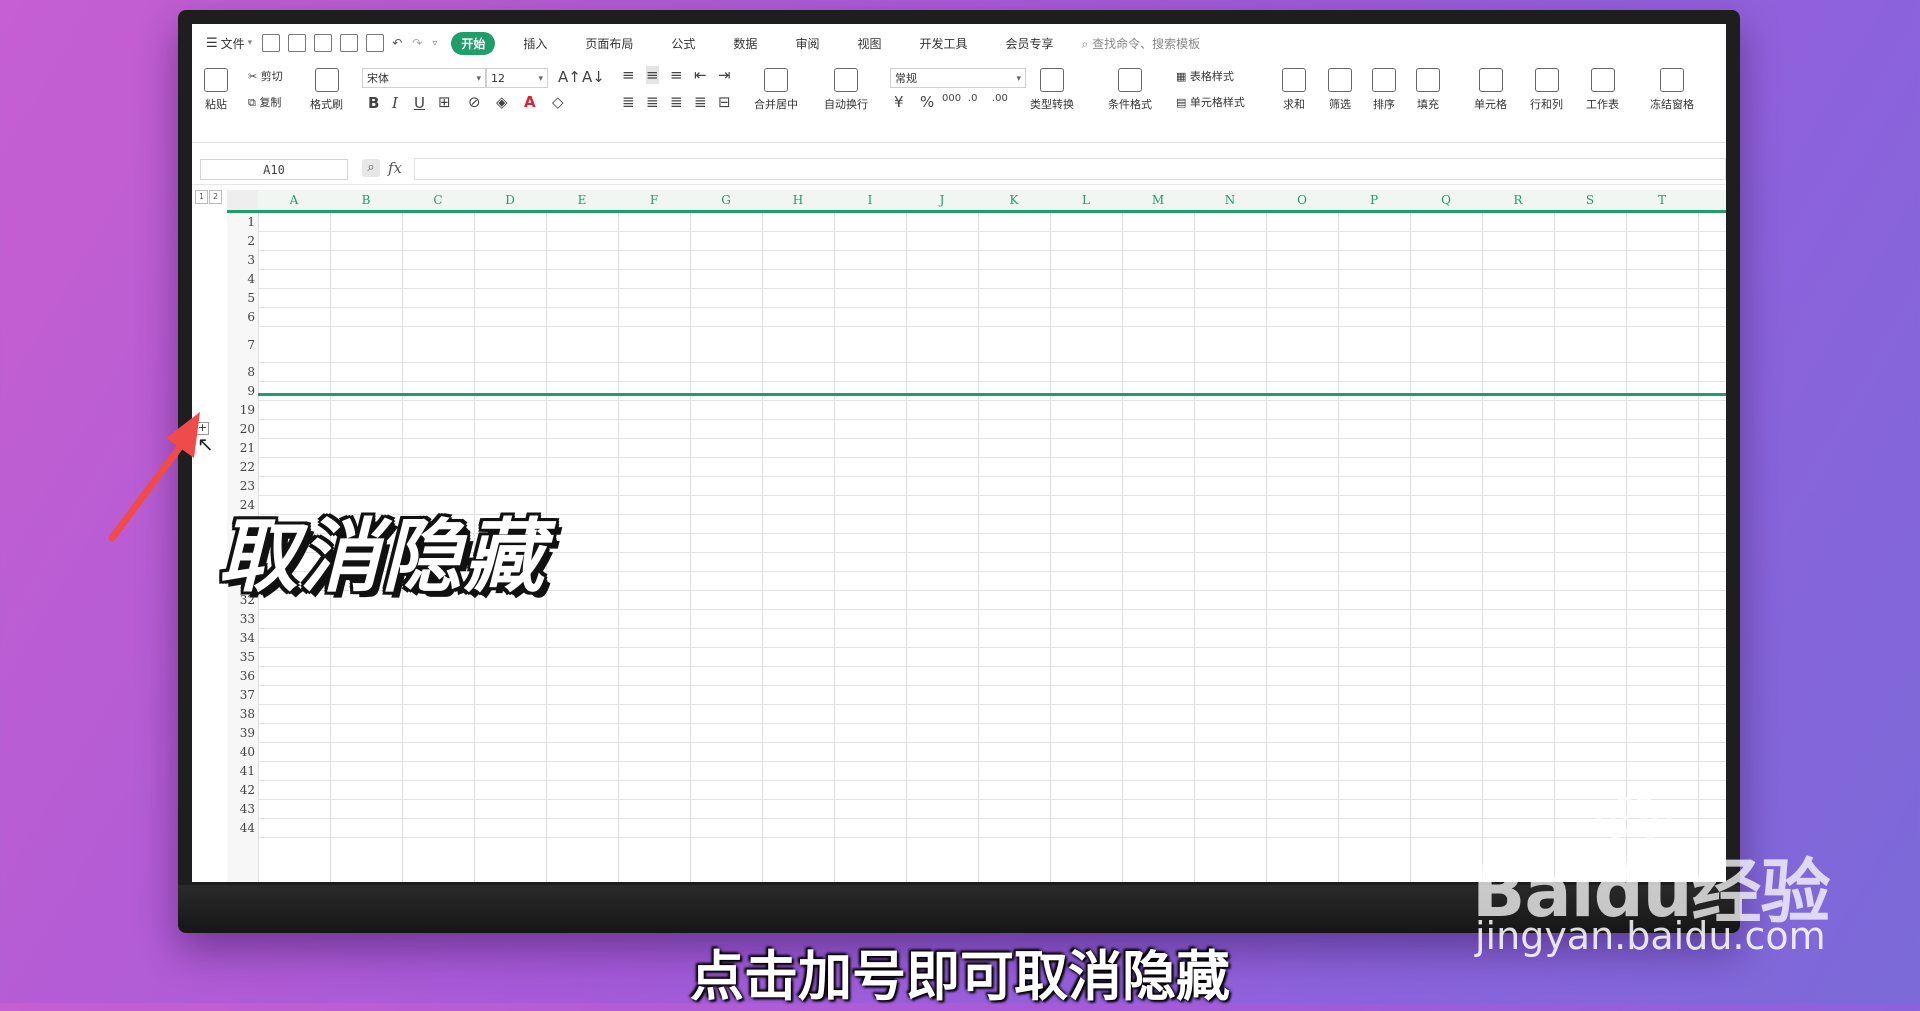  What do you see at coordinates (434, 43) in the screenshot?
I see `customize-icon: ▿` at bounding box center [434, 43].